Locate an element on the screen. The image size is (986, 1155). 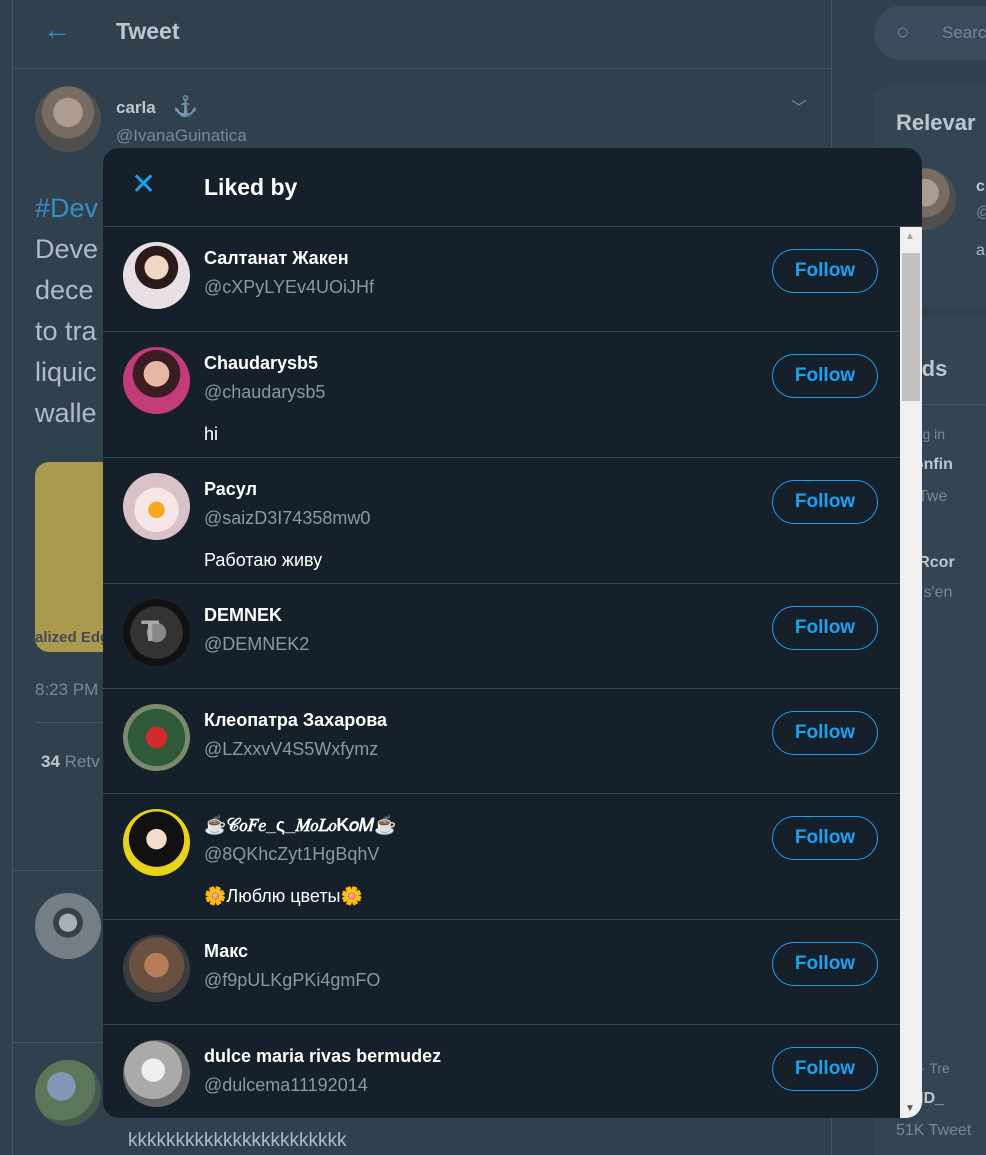
user-name: dulce maria rivas bermudez is located at coordinates (322, 1056).